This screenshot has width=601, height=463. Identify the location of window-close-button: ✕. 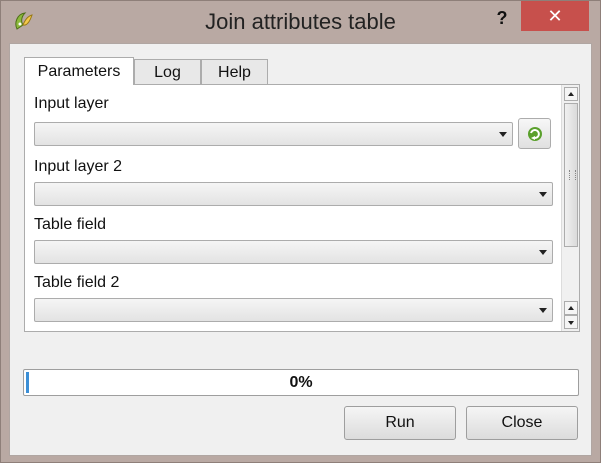
(555, 16).